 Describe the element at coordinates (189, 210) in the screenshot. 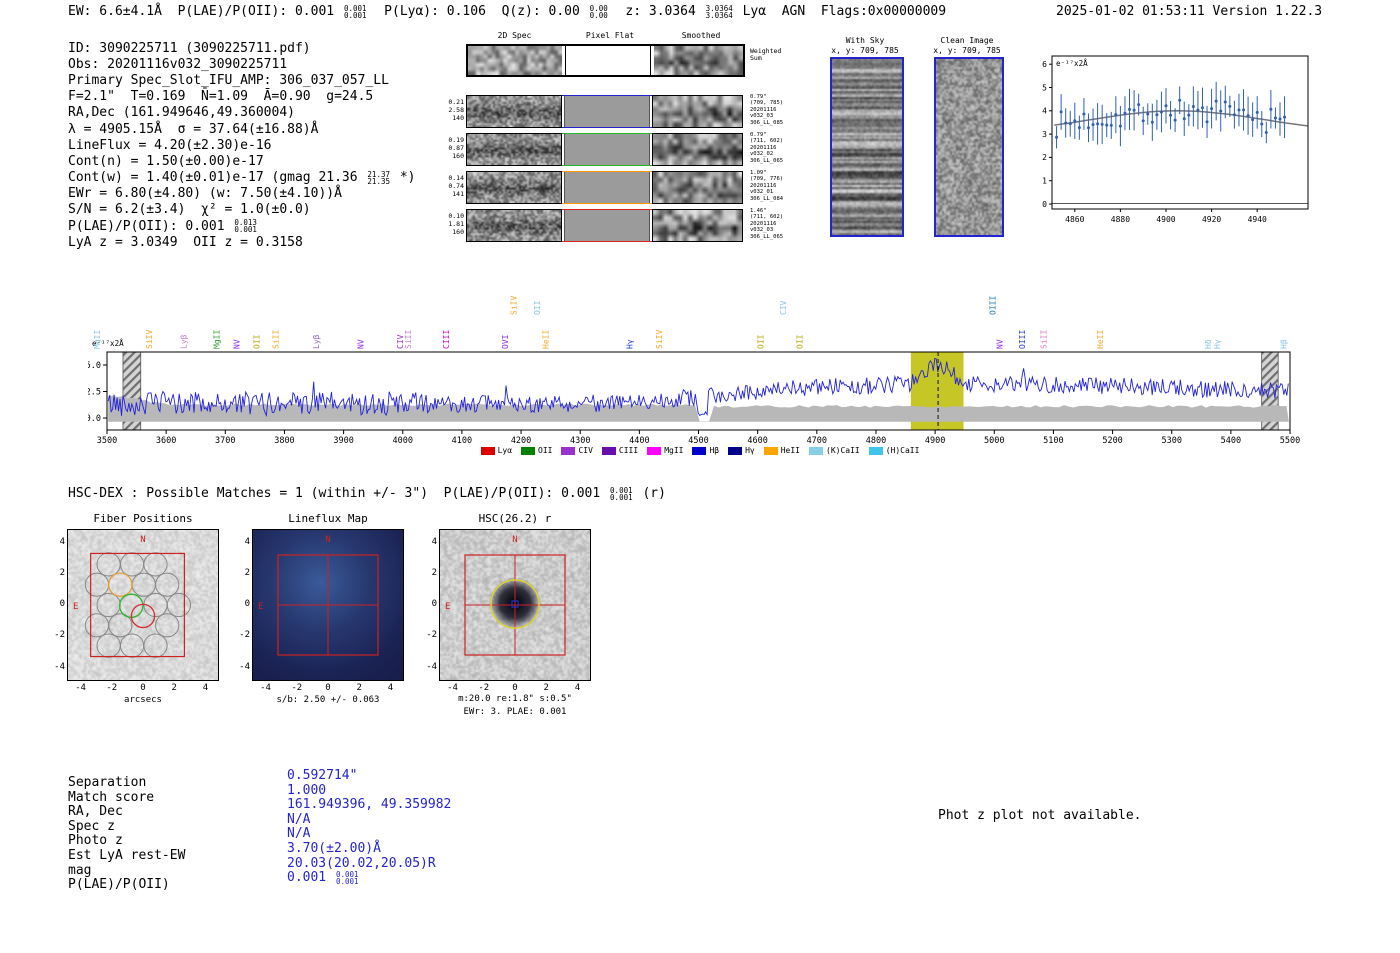

I see `info-text: S/N = 6.2(±3.4) χ² = 1.0(±0.0)` at that location.